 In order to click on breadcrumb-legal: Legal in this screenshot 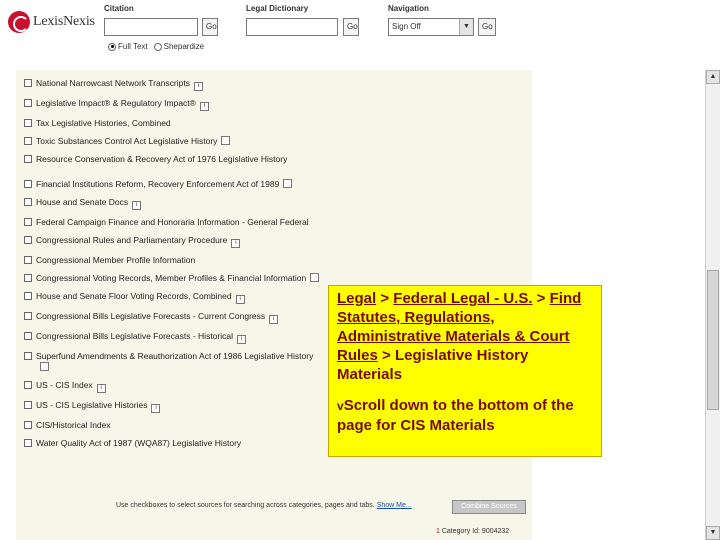, I will do `click(356, 298)`.